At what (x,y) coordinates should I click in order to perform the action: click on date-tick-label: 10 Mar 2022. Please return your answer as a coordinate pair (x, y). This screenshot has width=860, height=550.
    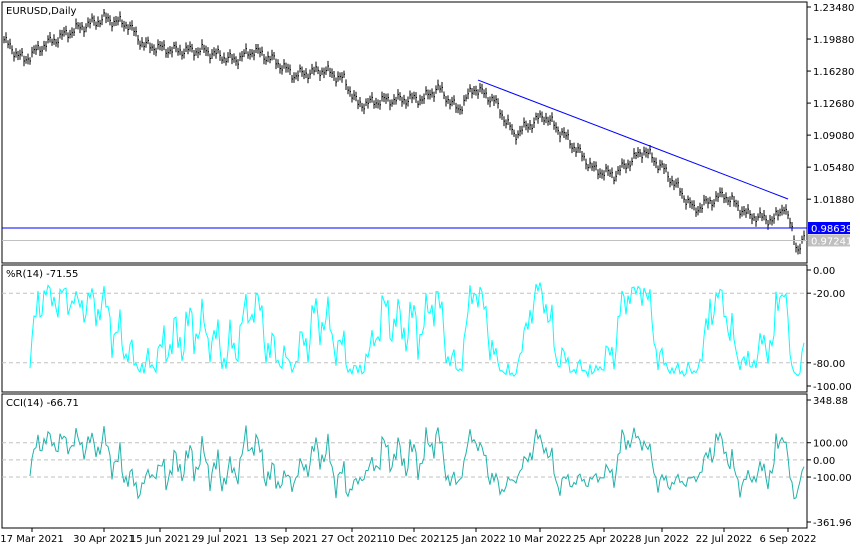
    Looking at the image, I should click on (539, 539).